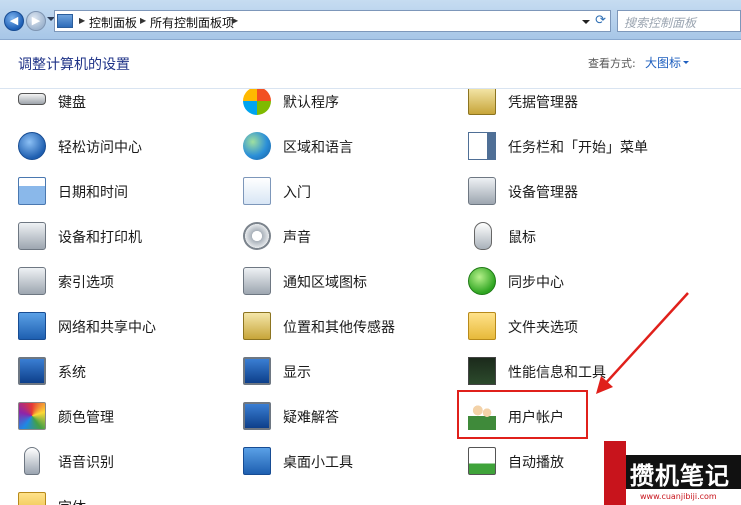 This screenshot has width=741, height=505. I want to click on watermark-logo: 攒机笔记 www.cuanjibiji.com, so click(672, 473).